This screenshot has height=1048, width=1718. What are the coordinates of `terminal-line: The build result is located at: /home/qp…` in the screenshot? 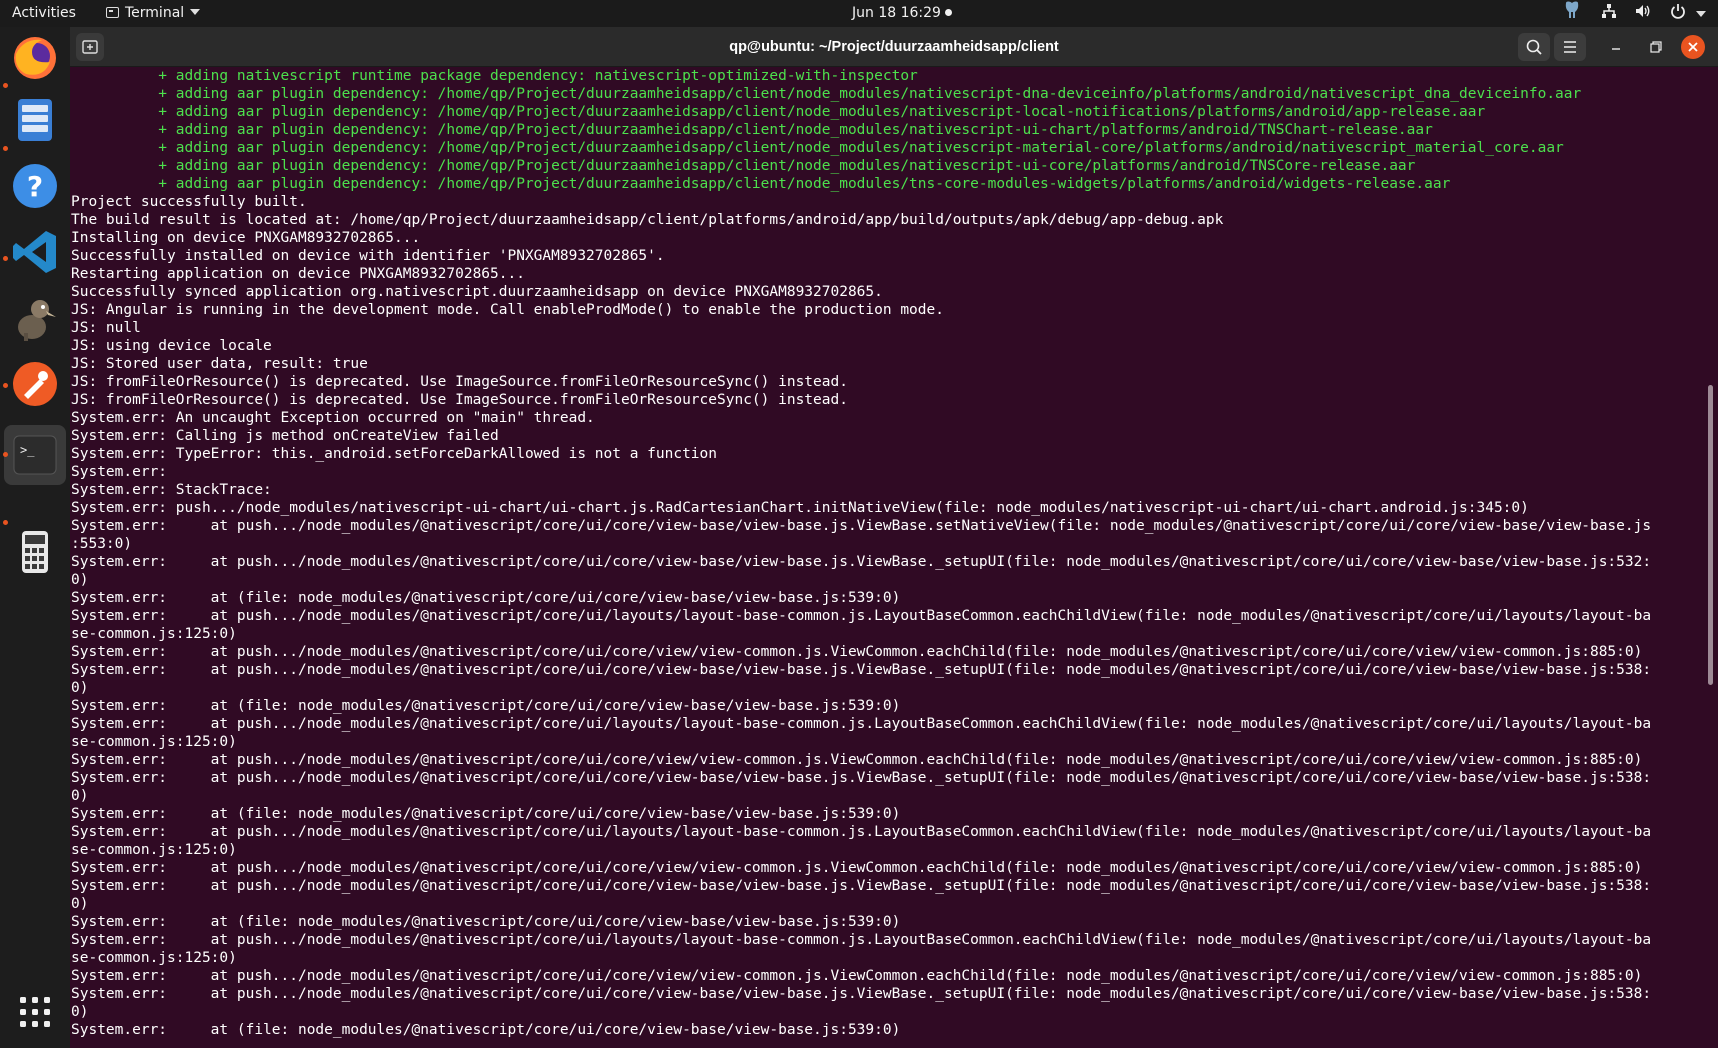 It's located at (647, 220).